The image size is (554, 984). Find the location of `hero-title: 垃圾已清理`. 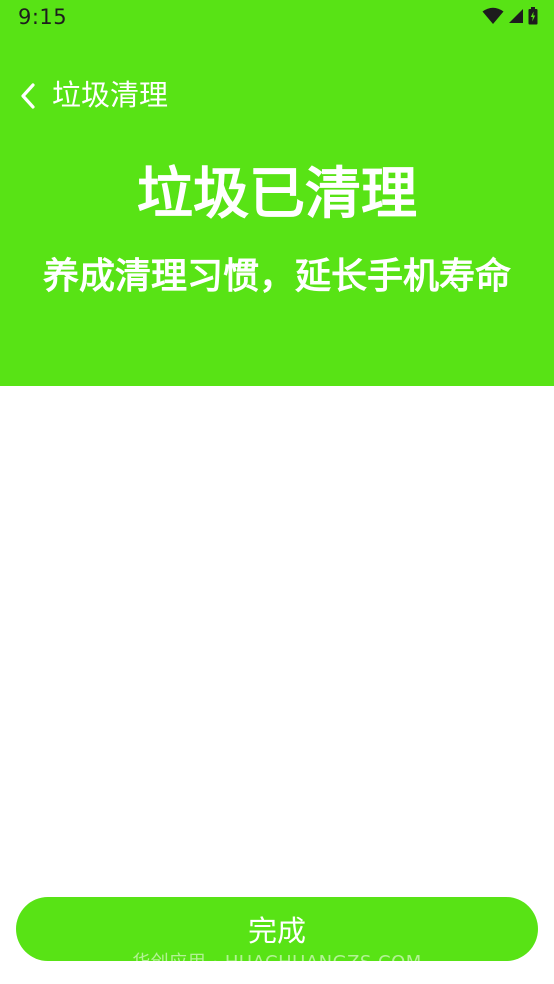

hero-title: 垃圾已清理 is located at coordinates (277, 194).